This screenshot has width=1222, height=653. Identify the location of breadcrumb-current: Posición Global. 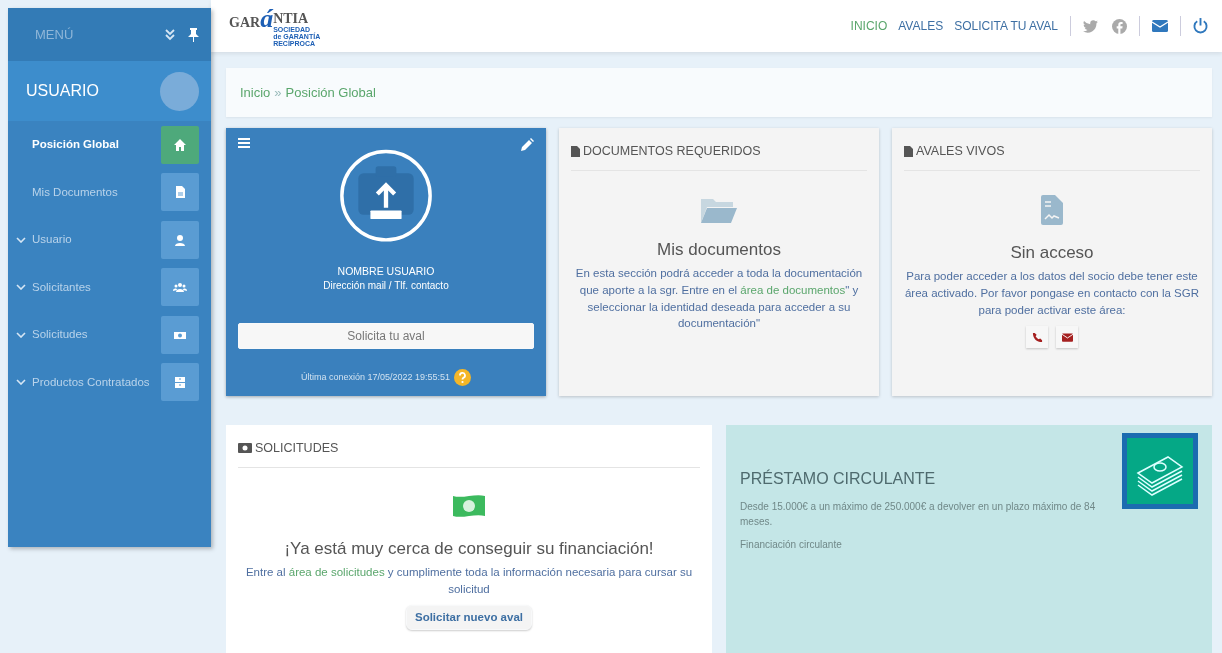
(330, 92).